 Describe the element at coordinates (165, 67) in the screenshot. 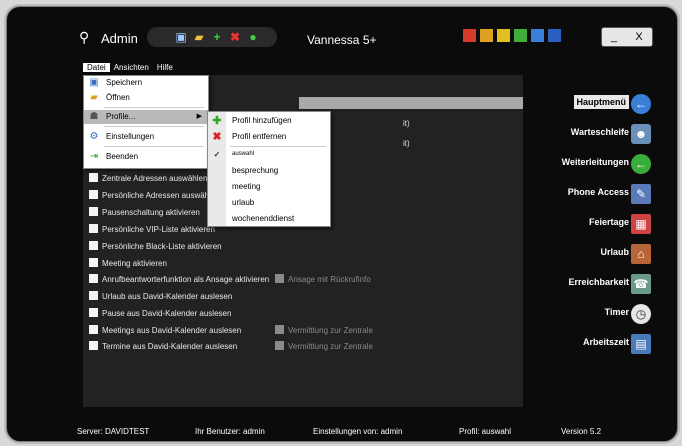

I see `menu-hilfe: Hilfe` at that location.